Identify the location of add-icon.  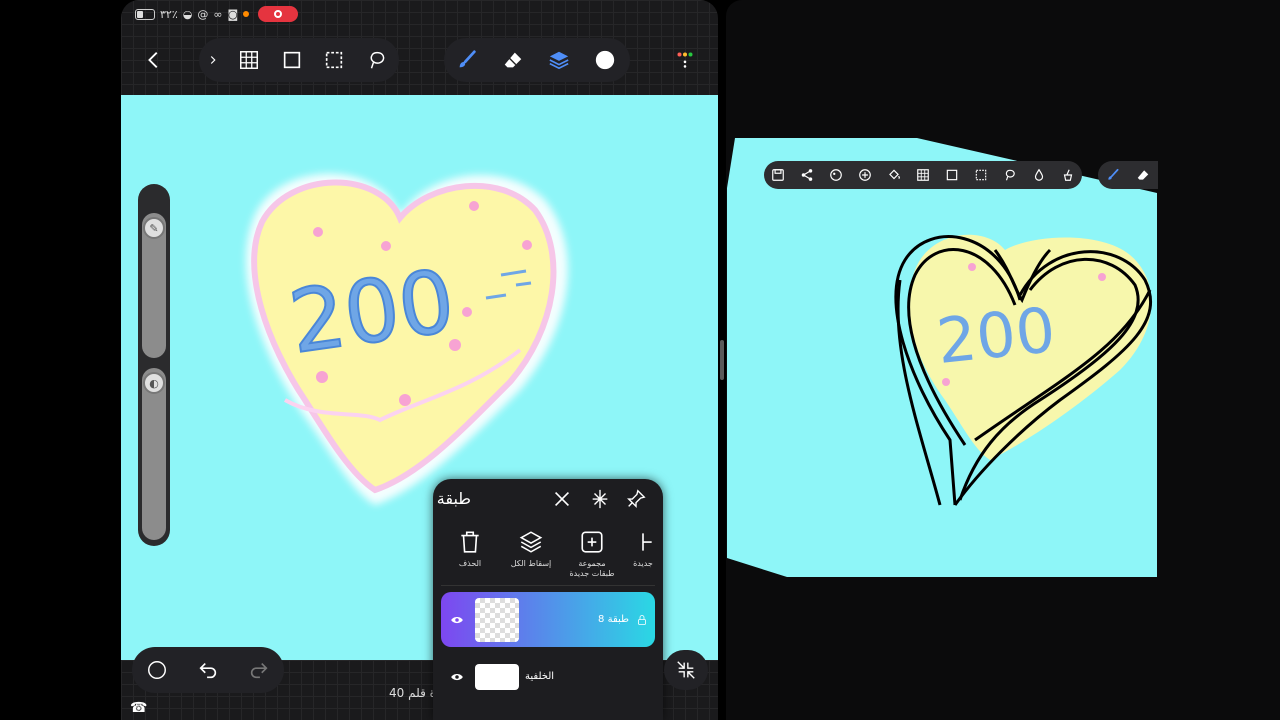
(865, 175).